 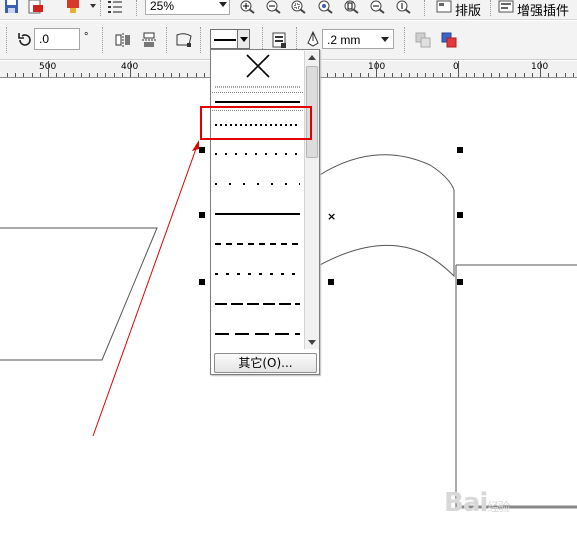 I want to click on chevron-down-icon, so click(x=243, y=39).